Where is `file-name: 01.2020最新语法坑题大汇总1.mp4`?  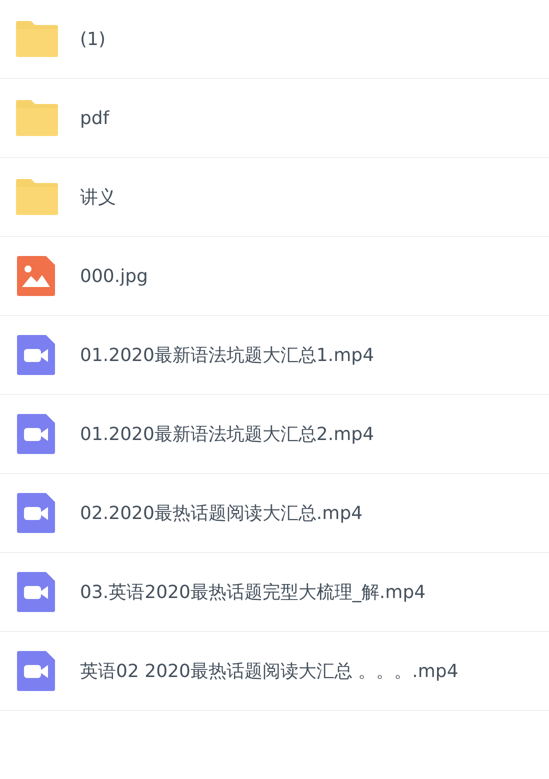 file-name: 01.2020最新语法坑题大汇总1.mp4 is located at coordinates (227, 355).